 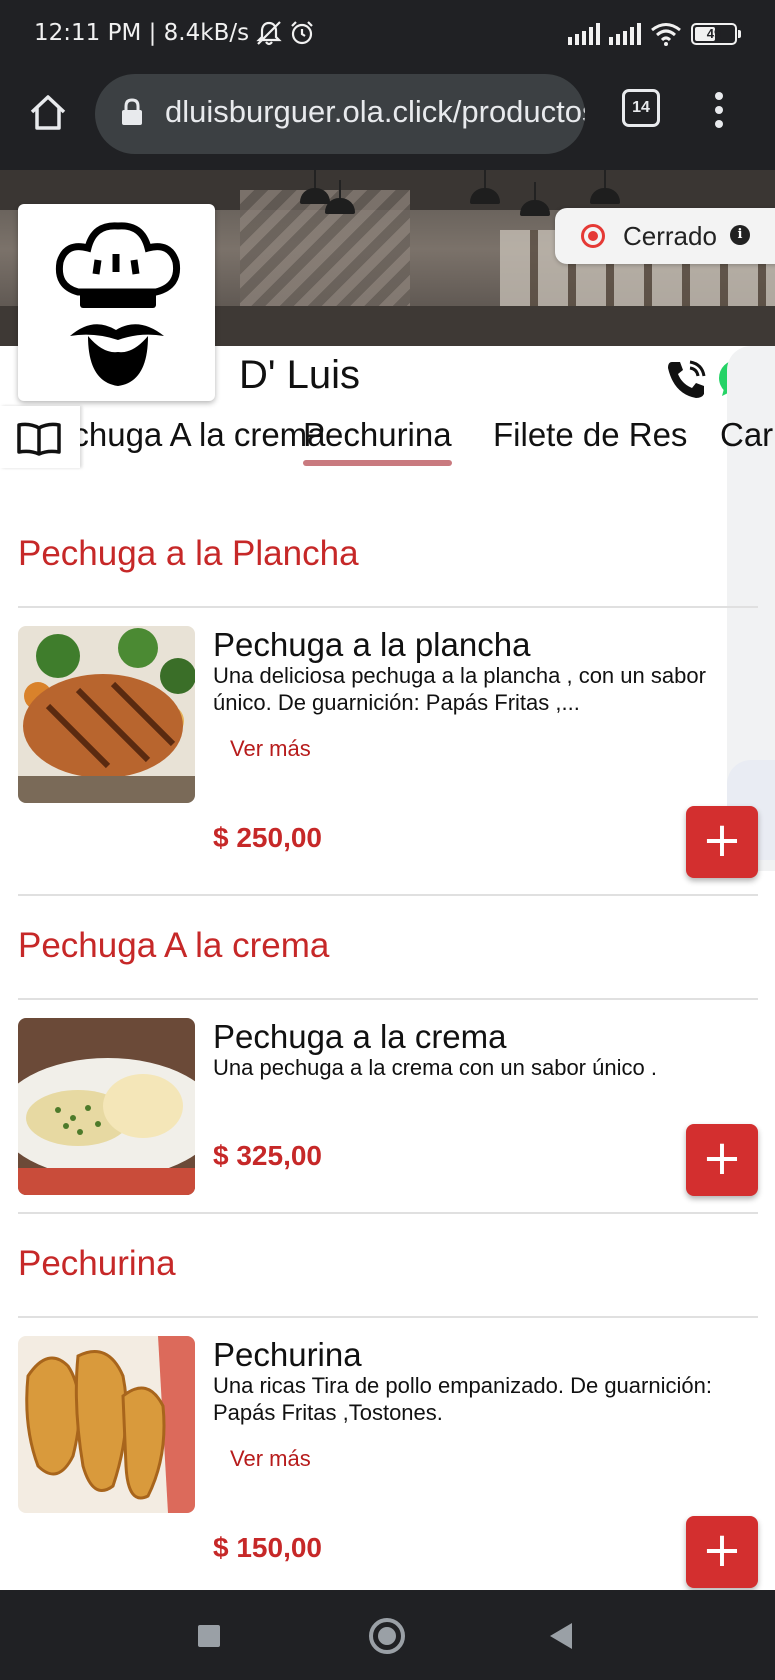 What do you see at coordinates (267, 1547) in the screenshot?
I see `product-price: $ 150,00` at bounding box center [267, 1547].